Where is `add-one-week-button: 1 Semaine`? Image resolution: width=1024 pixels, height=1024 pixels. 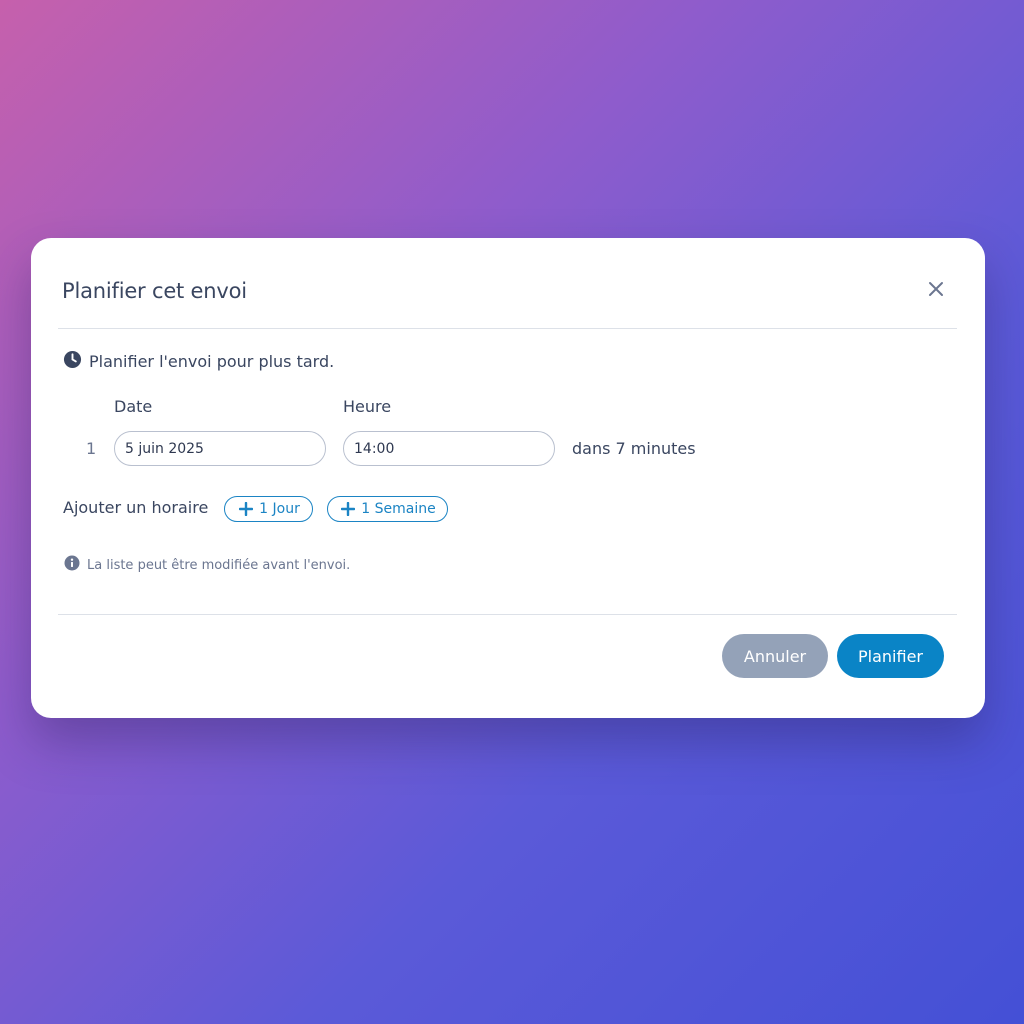 add-one-week-button: 1 Semaine is located at coordinates (387, 509).